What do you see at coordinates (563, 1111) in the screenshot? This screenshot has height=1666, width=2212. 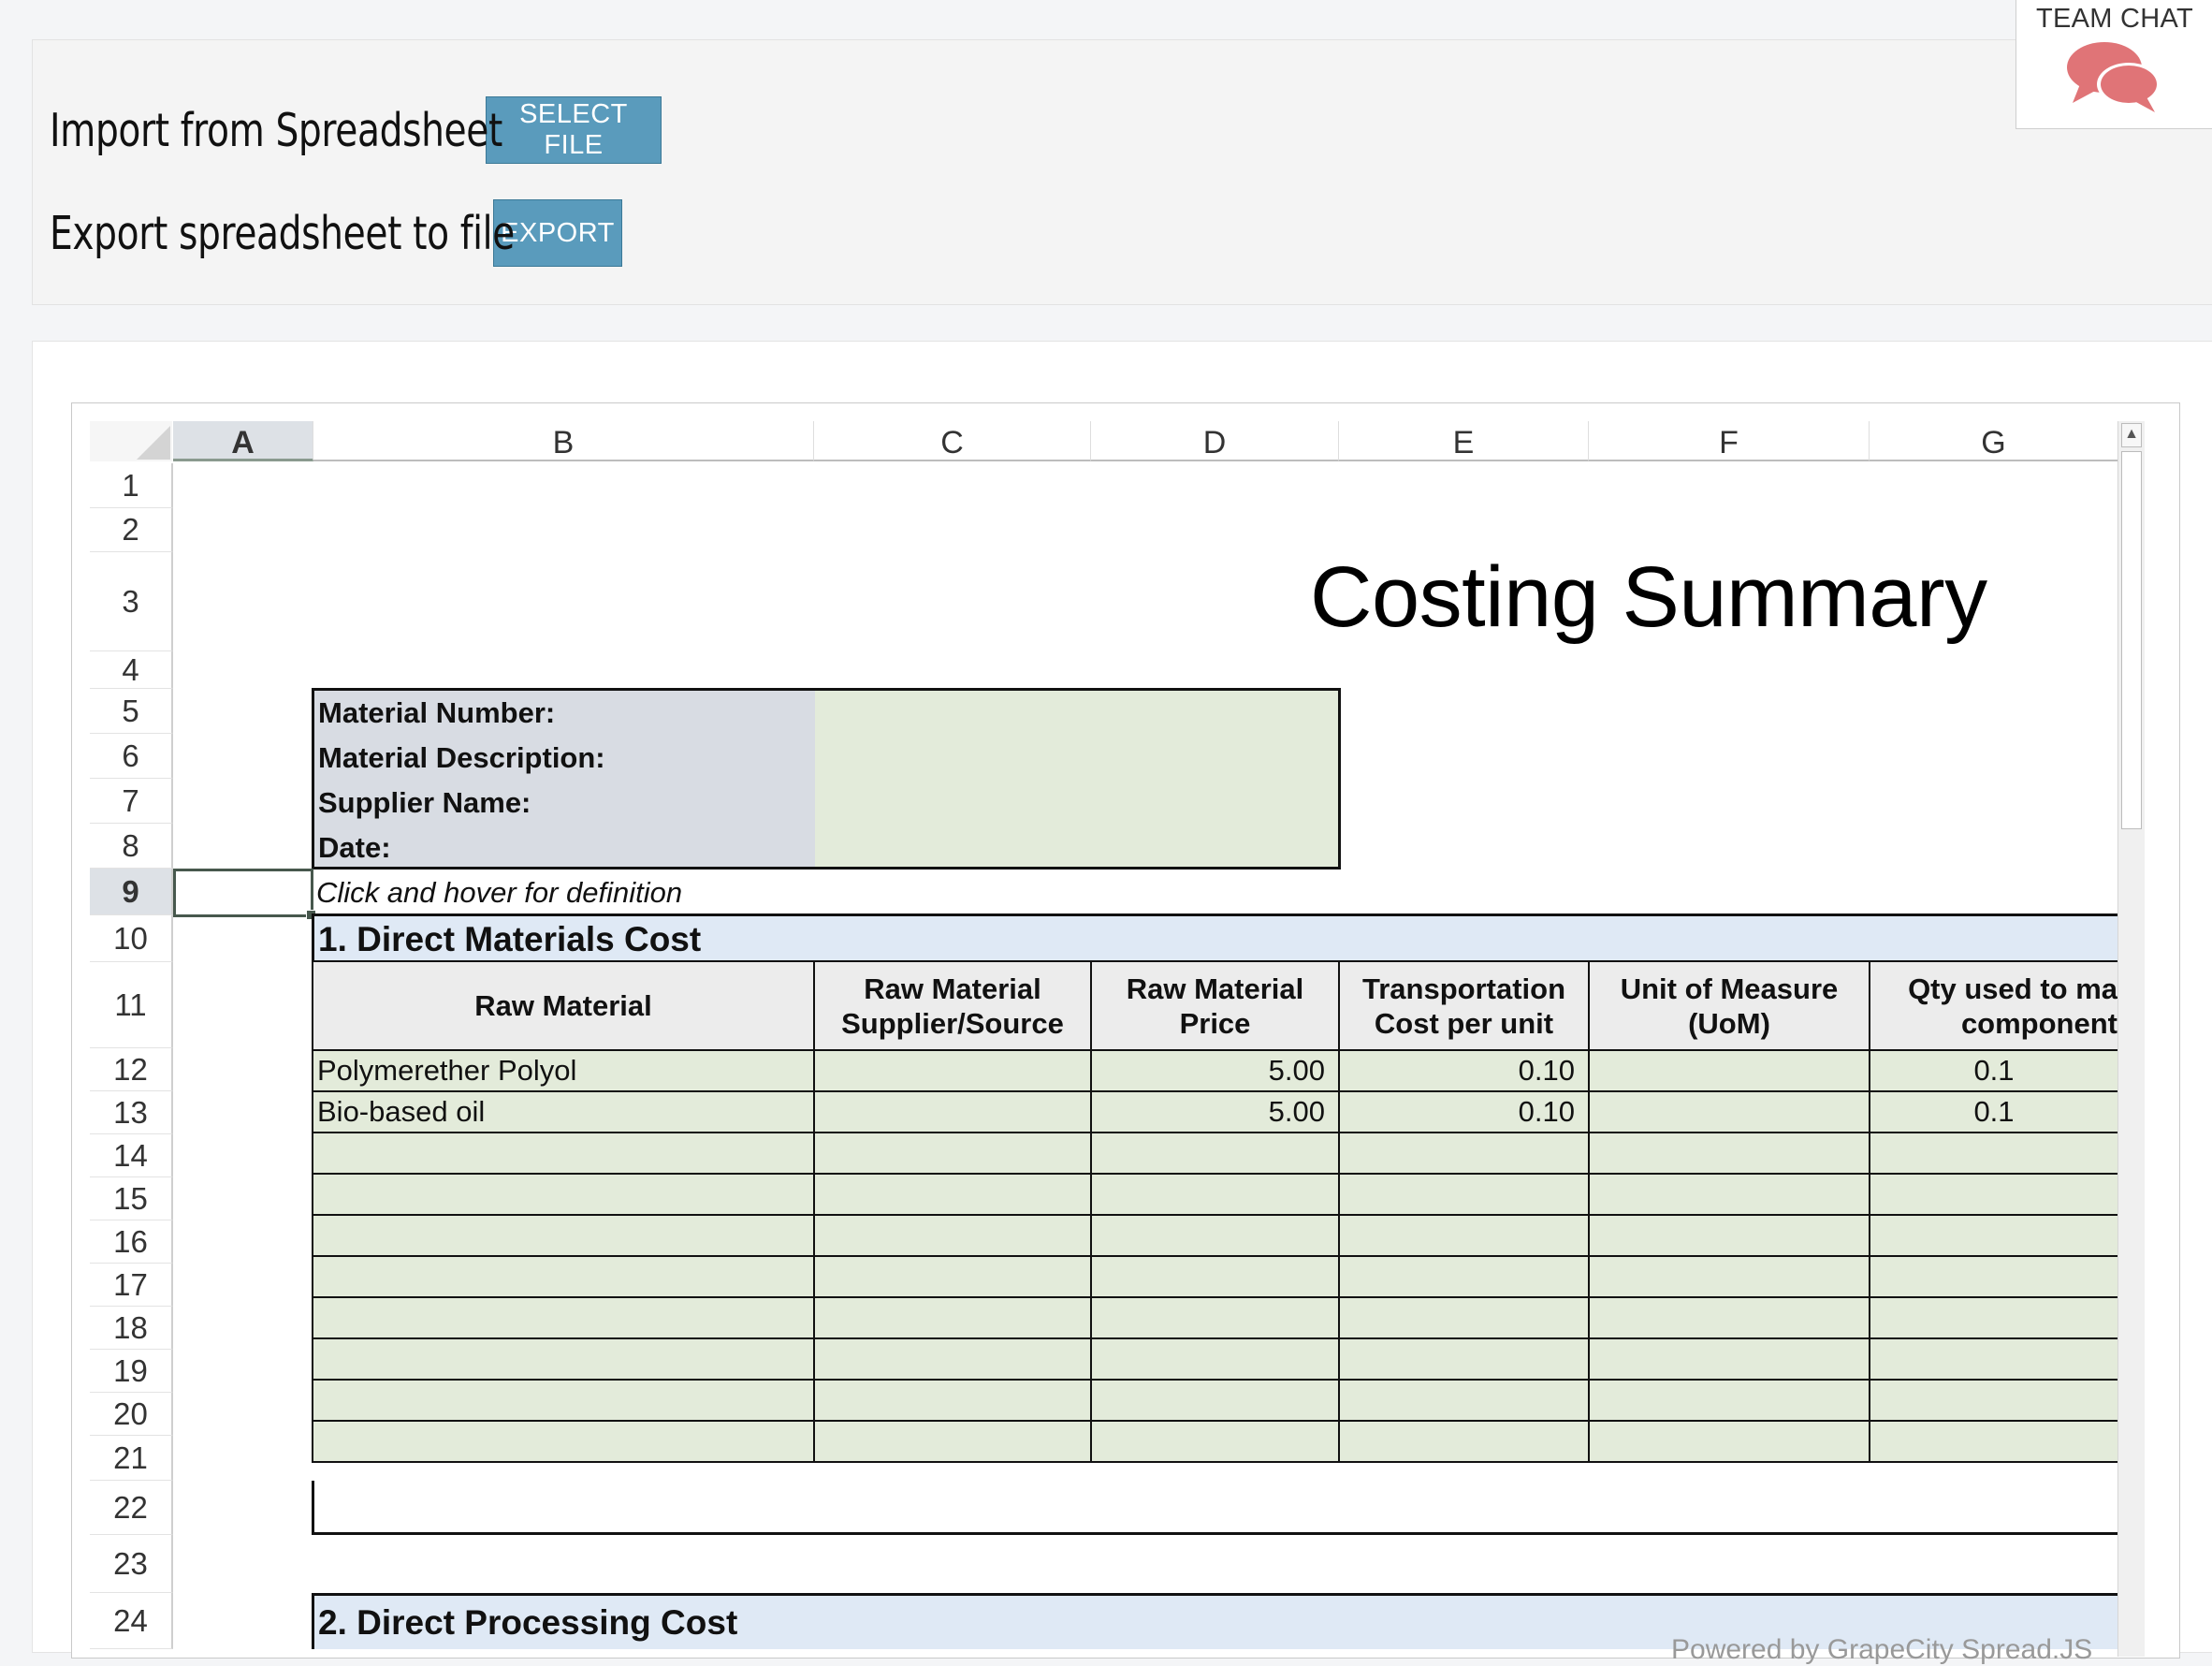 I see `table-cell: Bio-based oil` at bounding box center [563, 1111].